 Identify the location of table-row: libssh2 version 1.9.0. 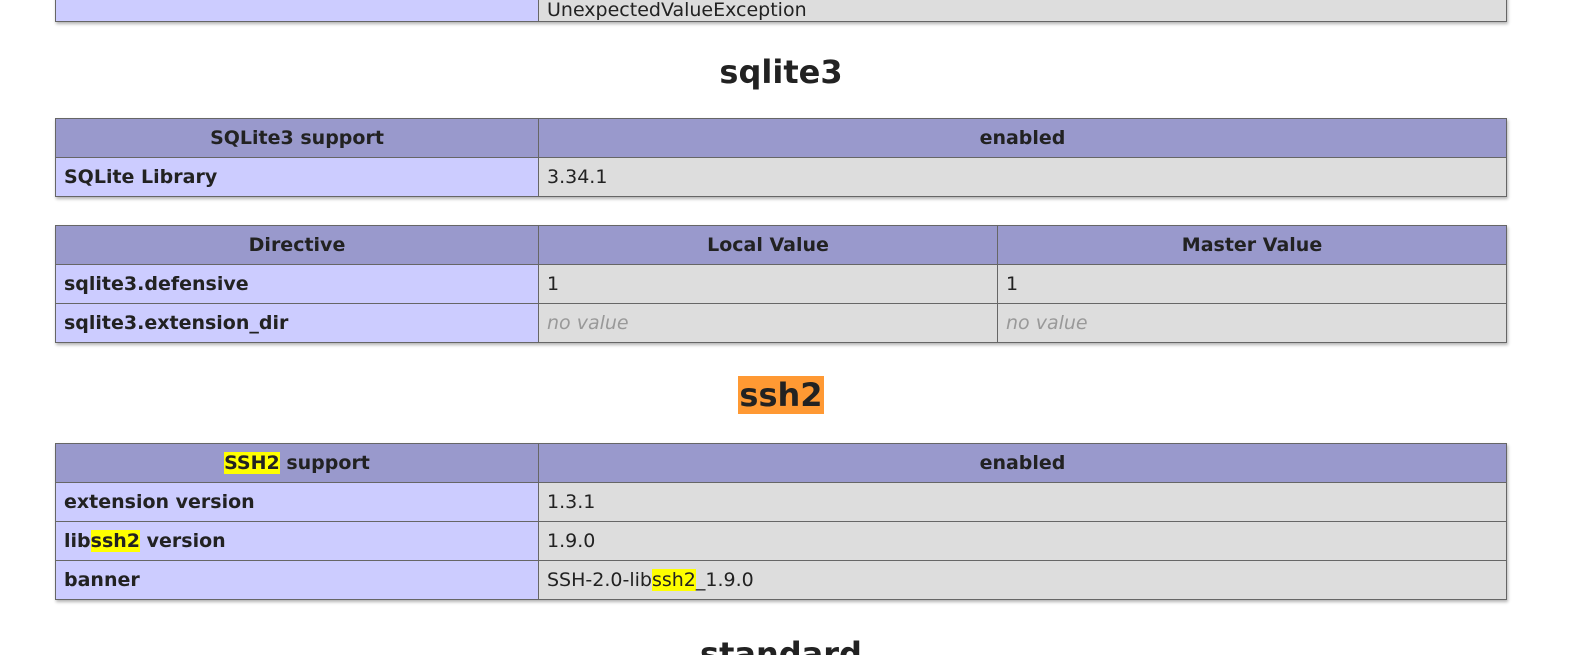
(781, 541).